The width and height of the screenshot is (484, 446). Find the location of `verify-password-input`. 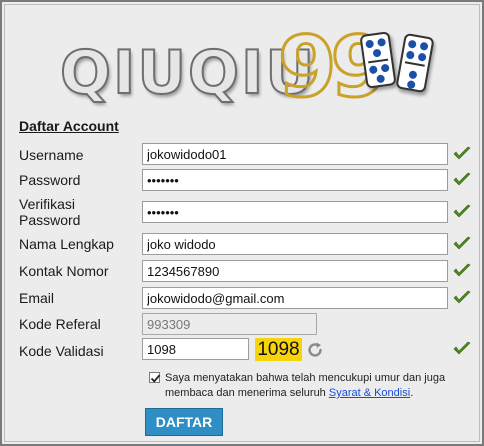

verify-password-input is located at coordinates (295, 212).